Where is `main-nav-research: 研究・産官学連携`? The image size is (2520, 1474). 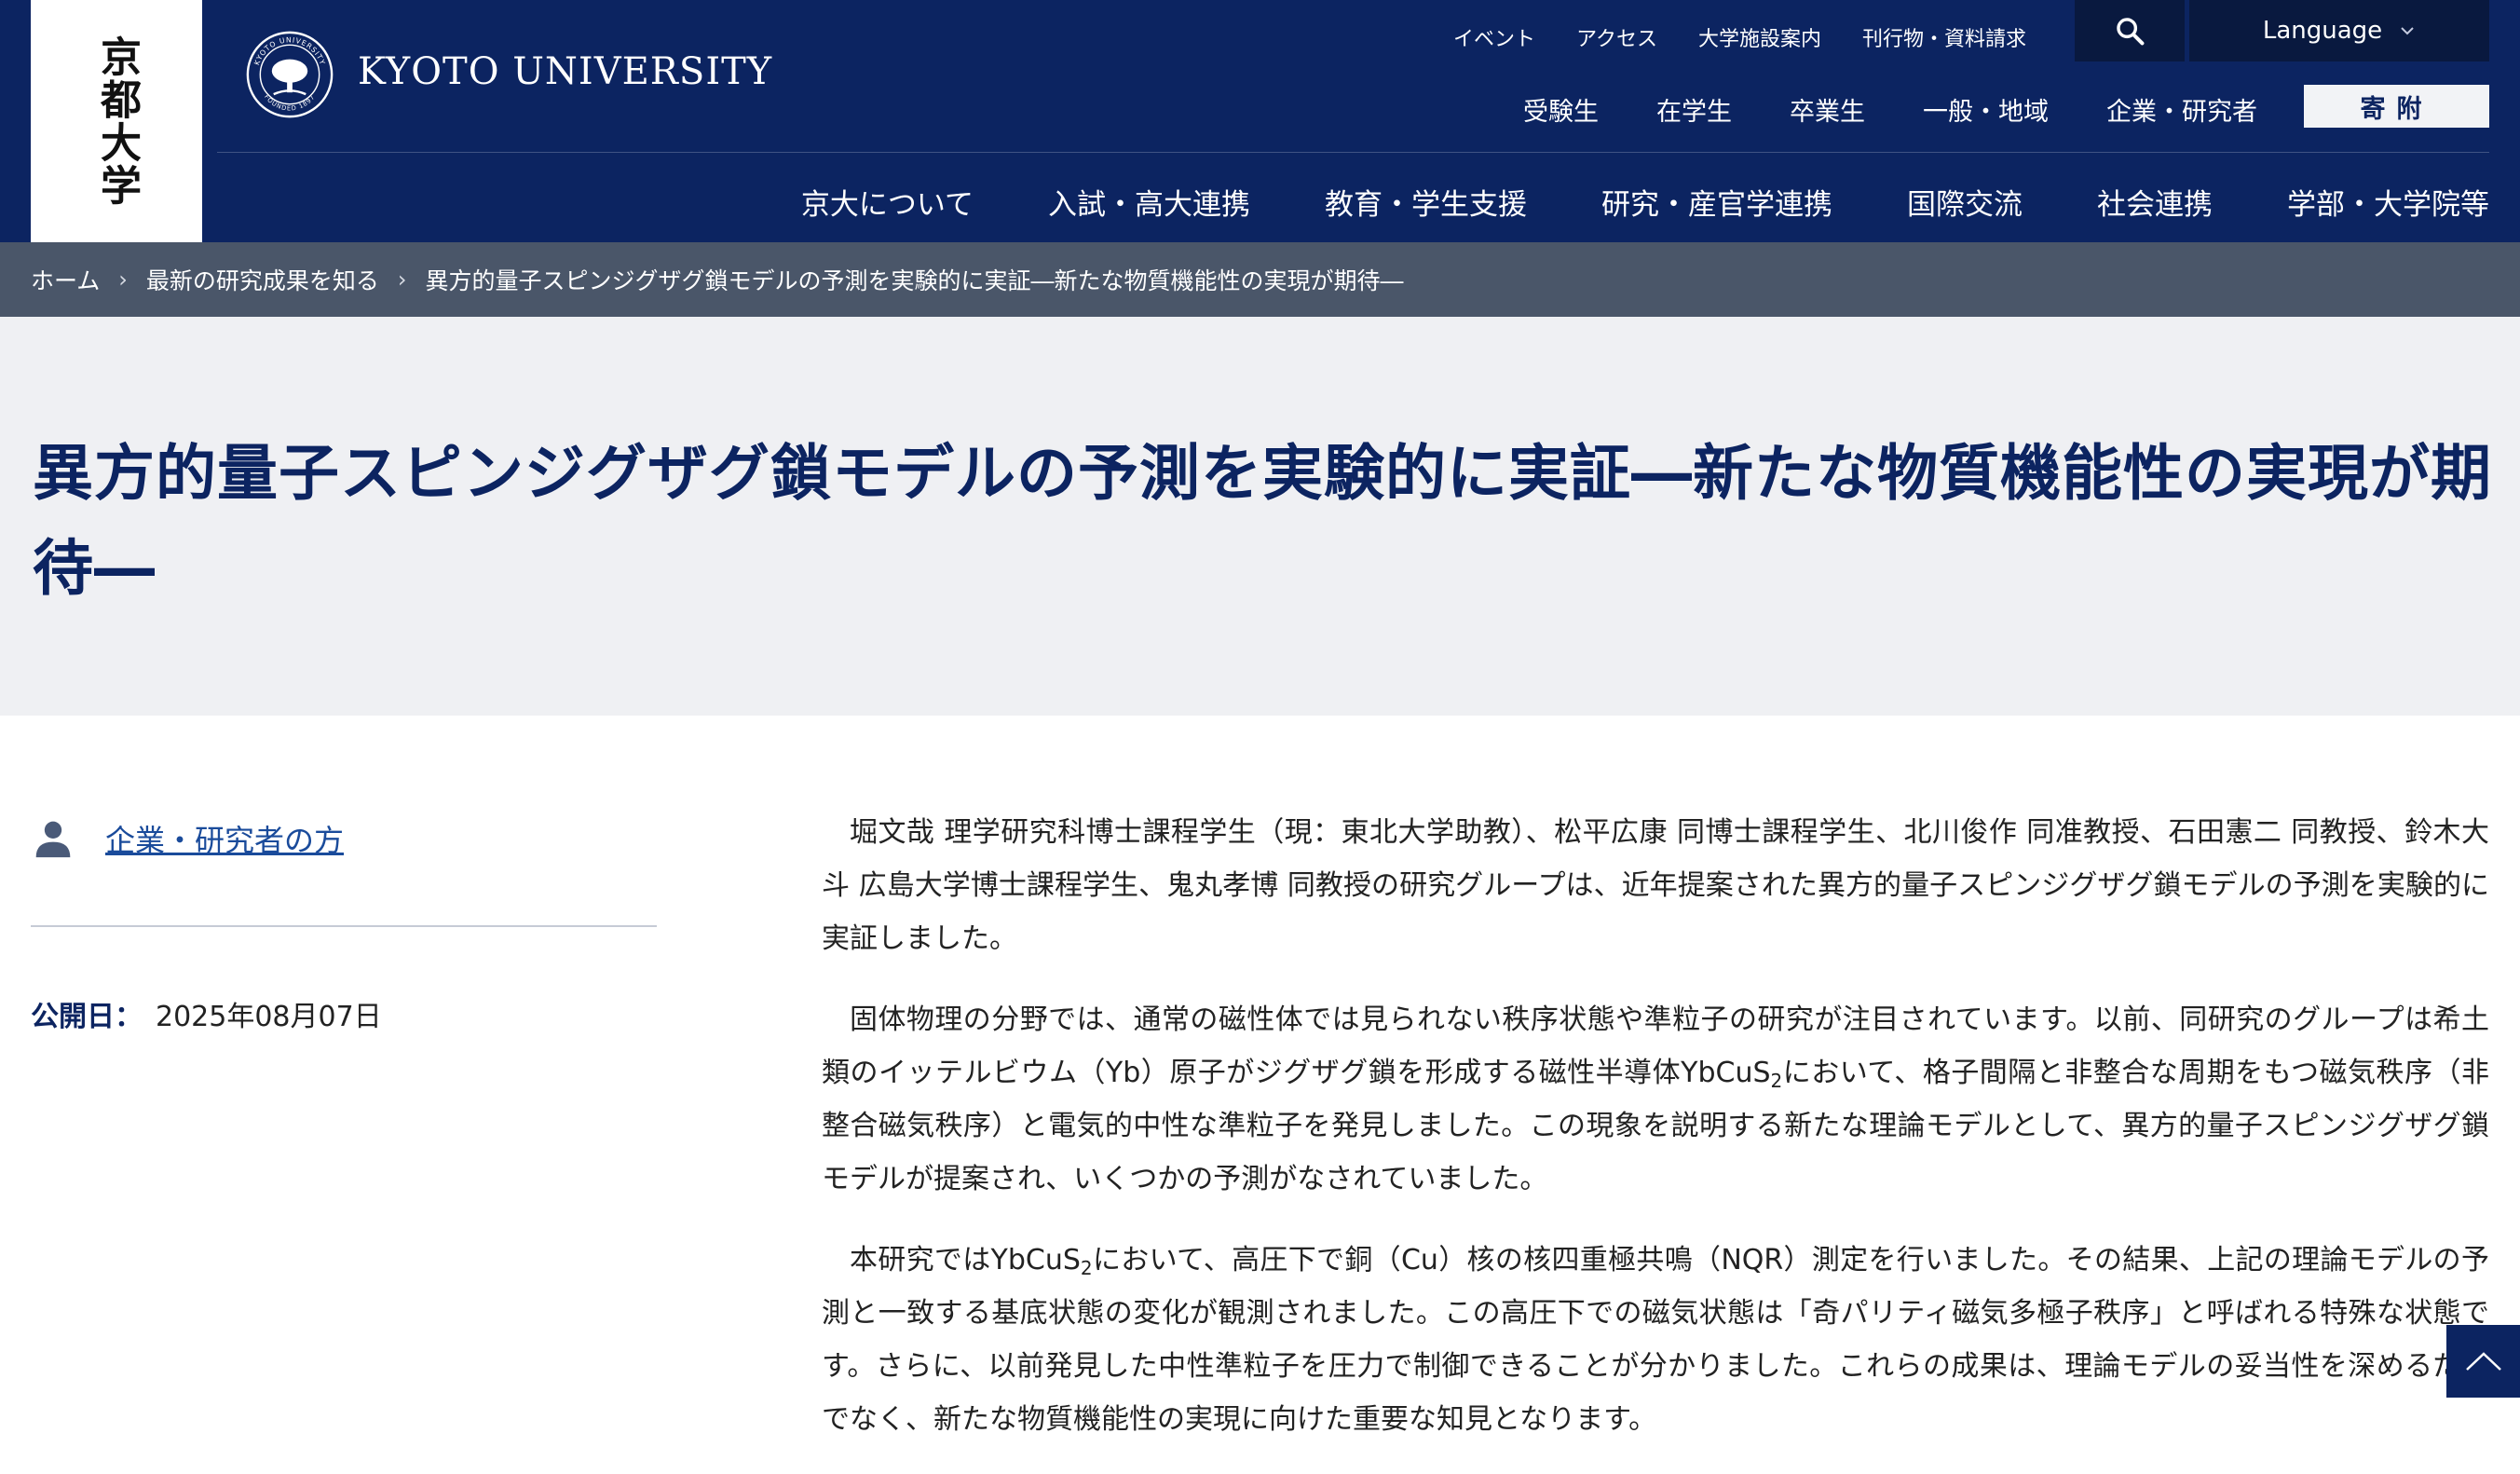 main-nav-research: 研究・産官学連携 is located at coordinates (1716, 202).